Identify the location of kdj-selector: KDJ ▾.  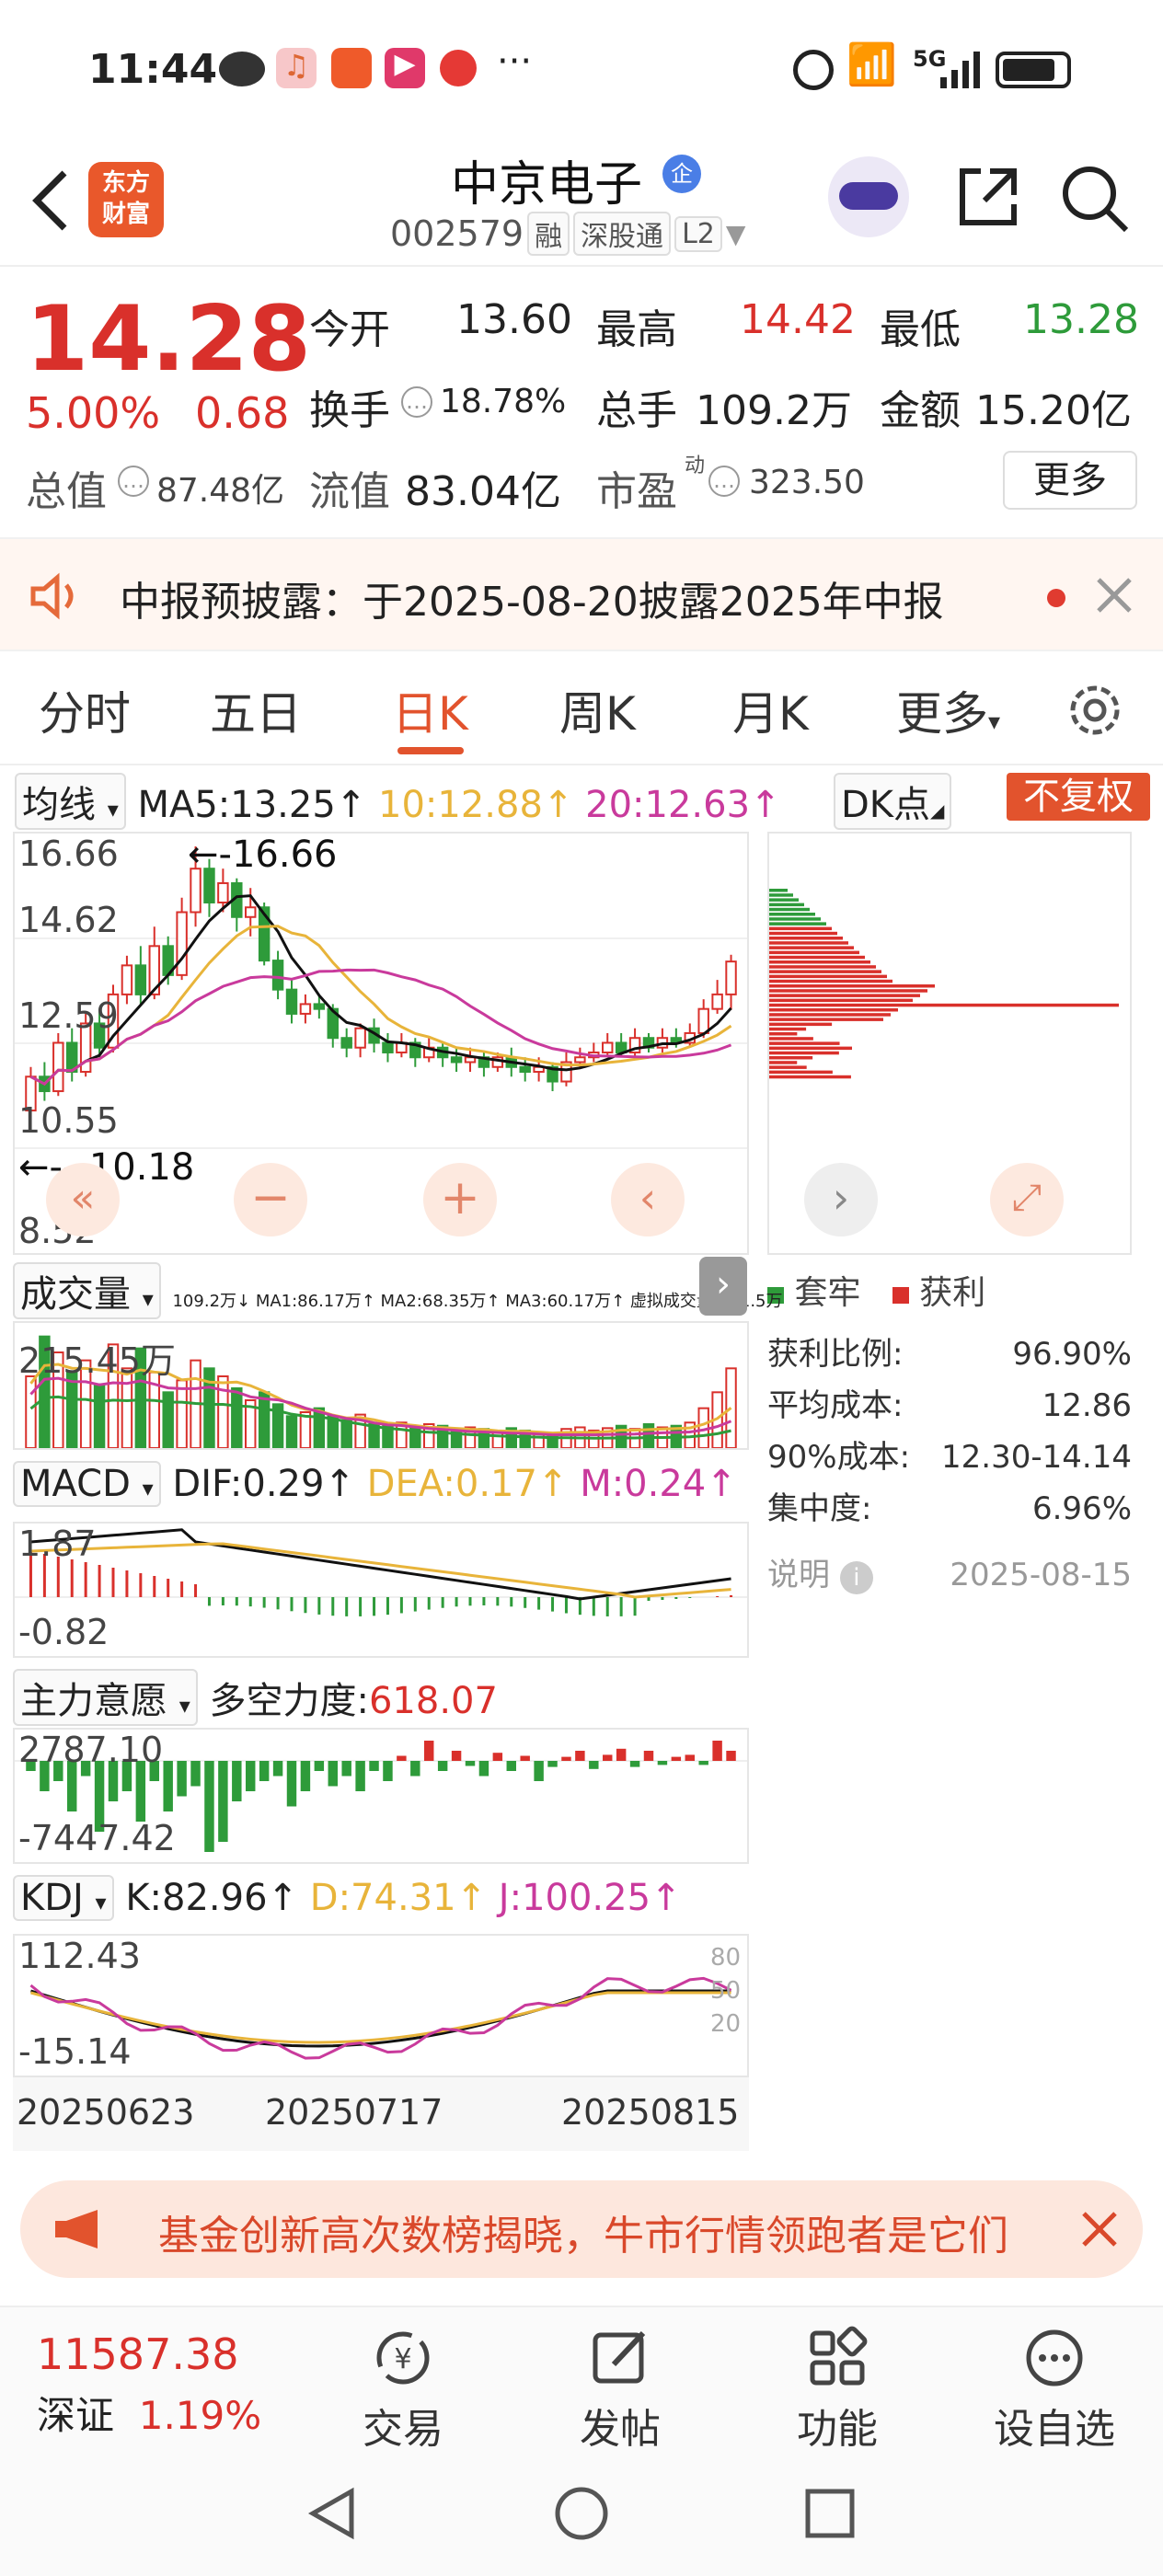
(63, 1898).